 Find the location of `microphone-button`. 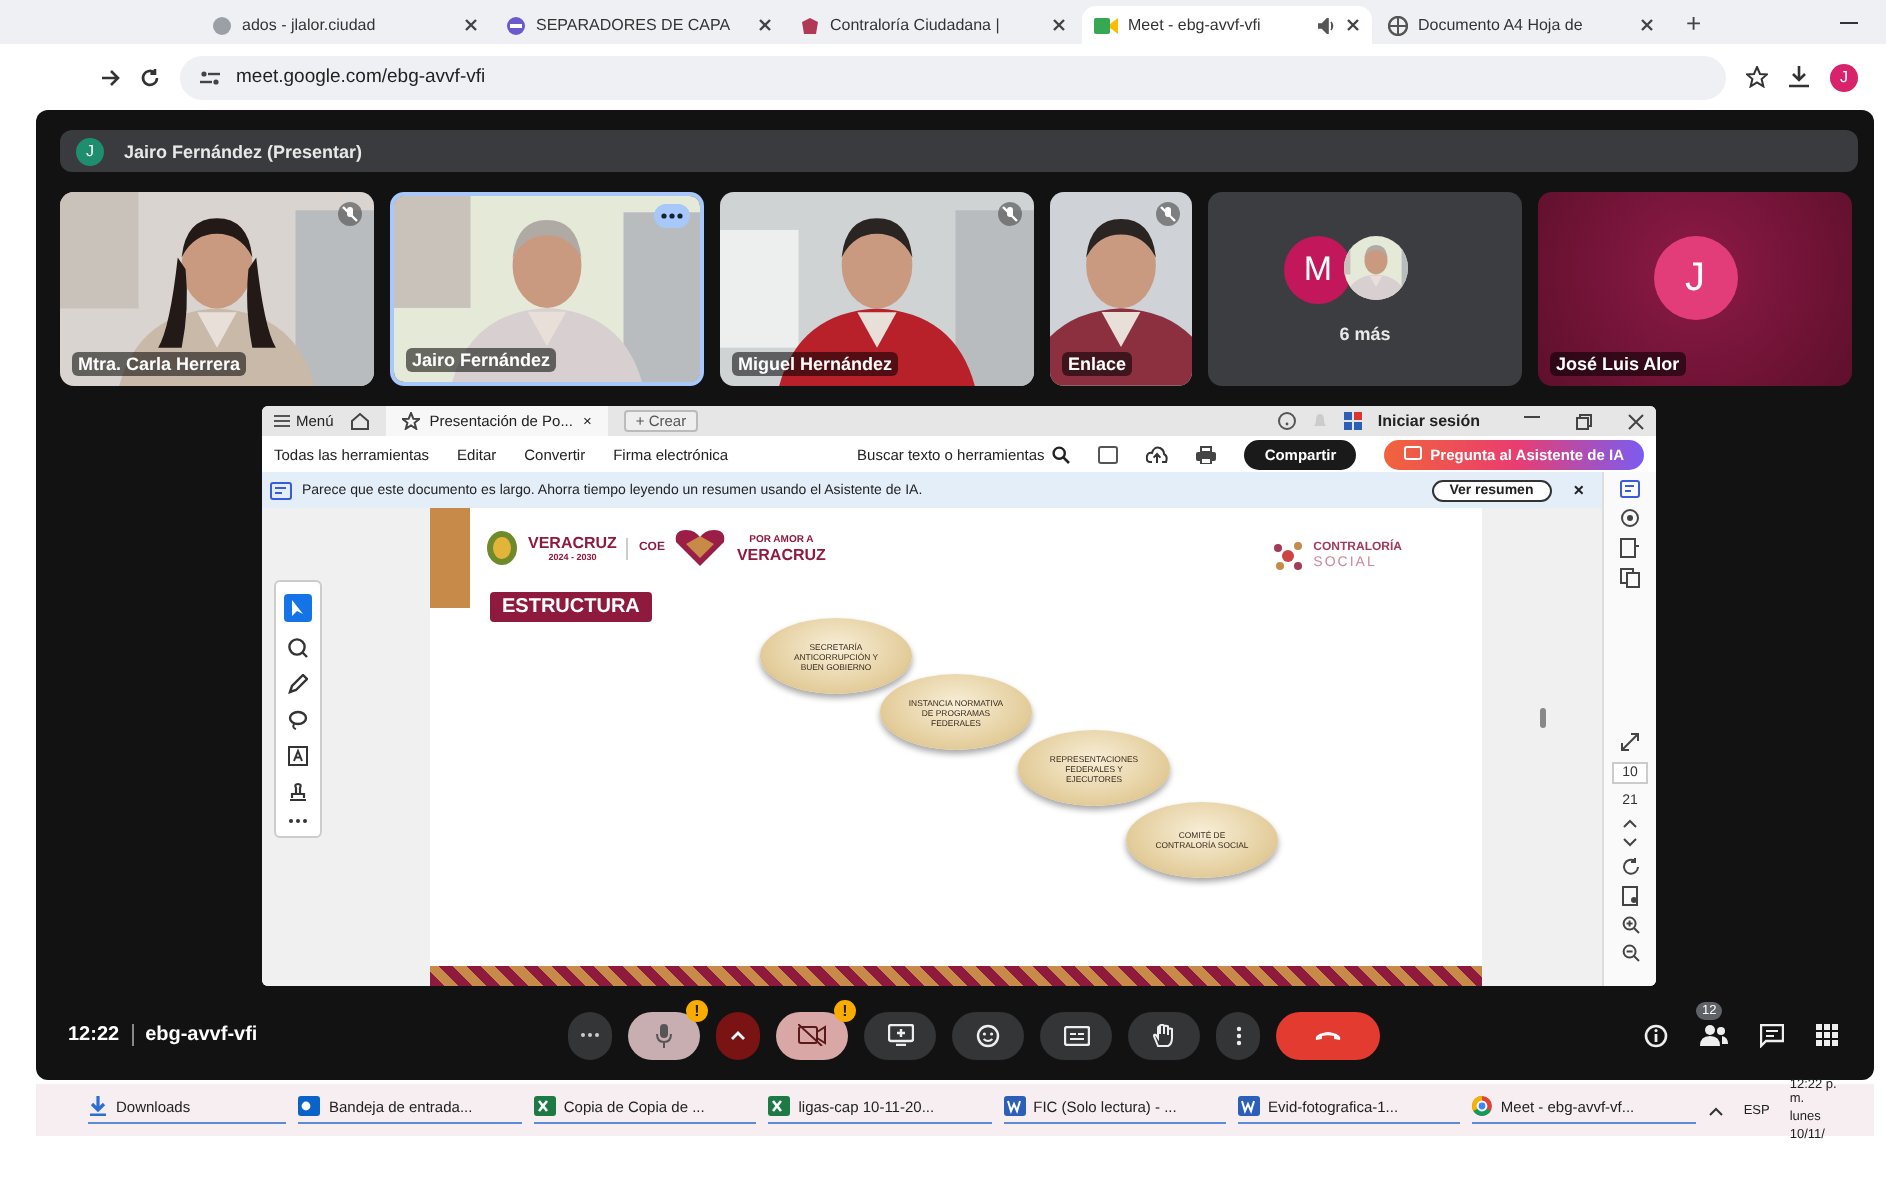

microphone-button is located at coordinates (664, 1035).